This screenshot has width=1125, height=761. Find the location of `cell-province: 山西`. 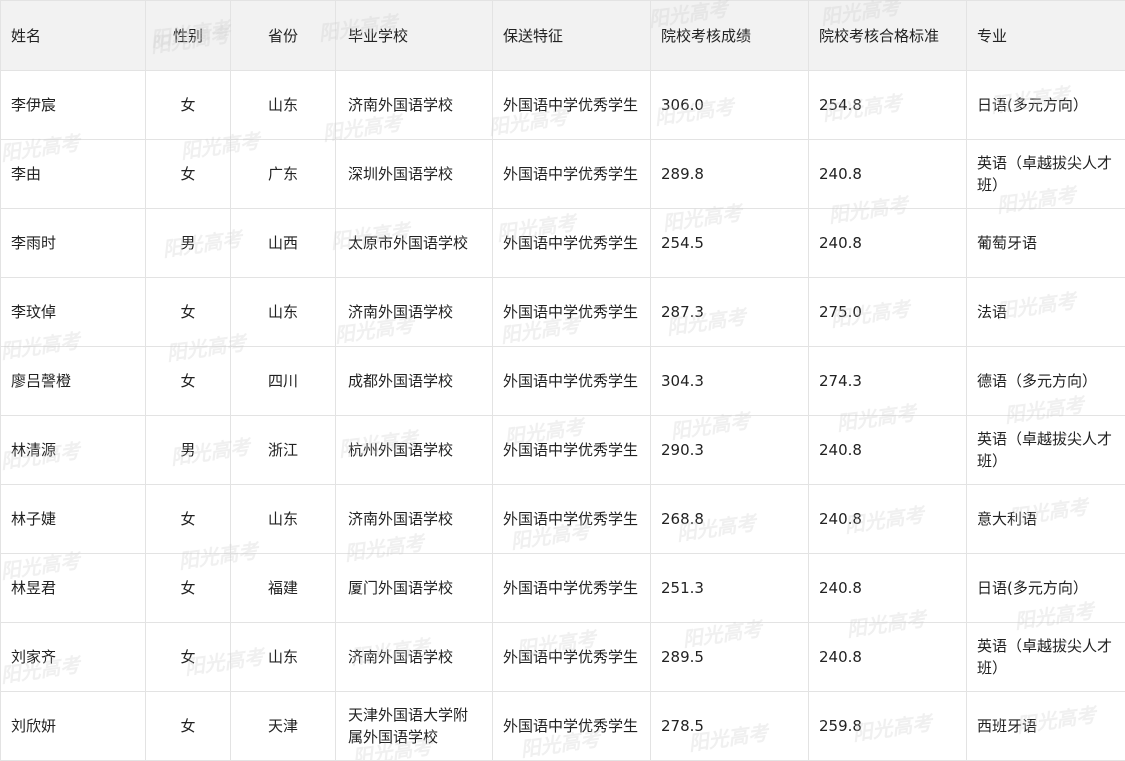

cell-province: 山西 is located at coordinates (283, 243).